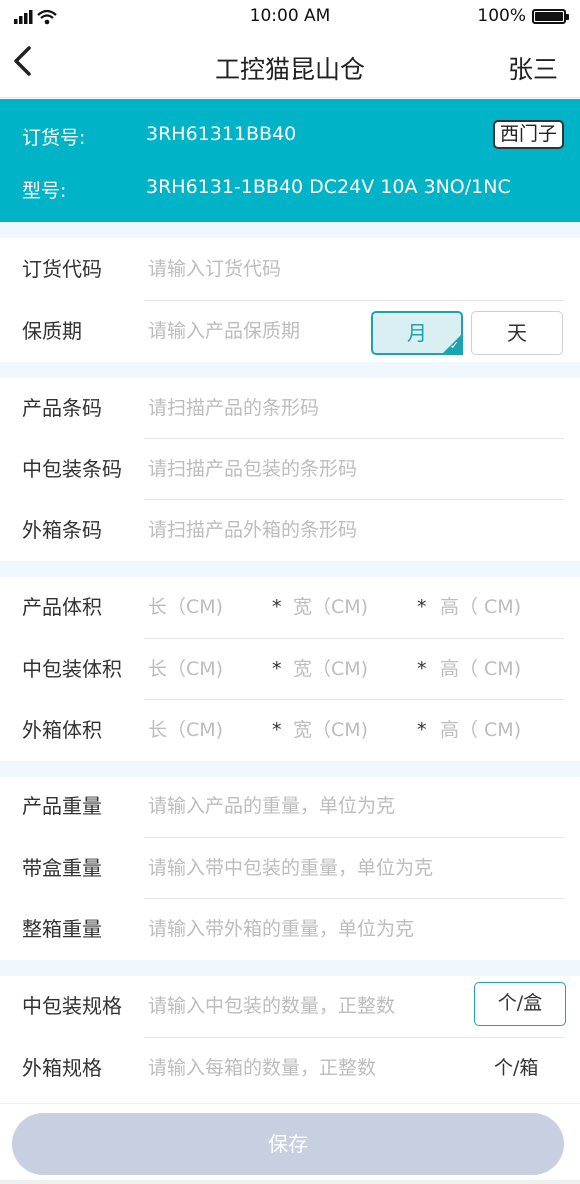 The image size is (580, 1184). Describe the element at coordinates (44, 191) in the screenshot. I see `model-label: 型号:` at that location.